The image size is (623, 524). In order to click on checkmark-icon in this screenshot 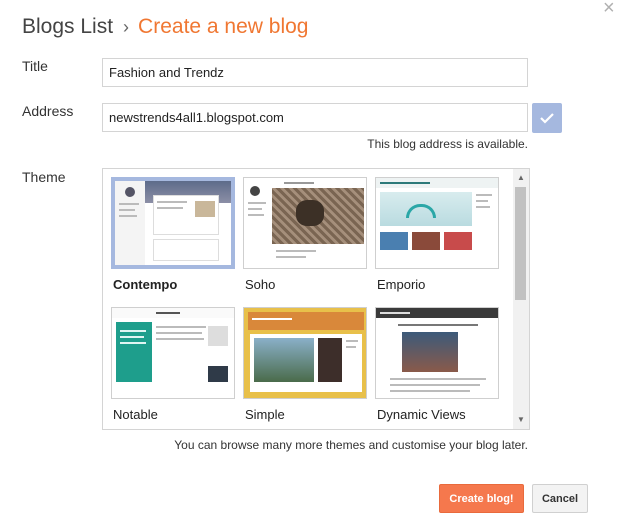, I will do `click(547, 118)`.